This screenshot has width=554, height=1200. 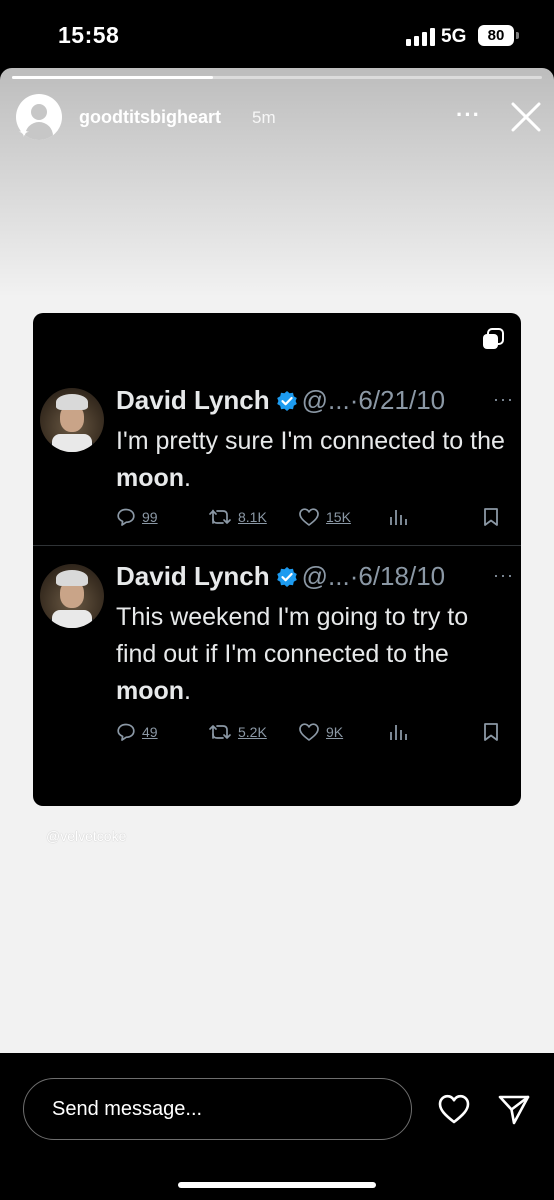 I want to click on status-bar: 15:58 5G 80, so click(x=277, y=34).